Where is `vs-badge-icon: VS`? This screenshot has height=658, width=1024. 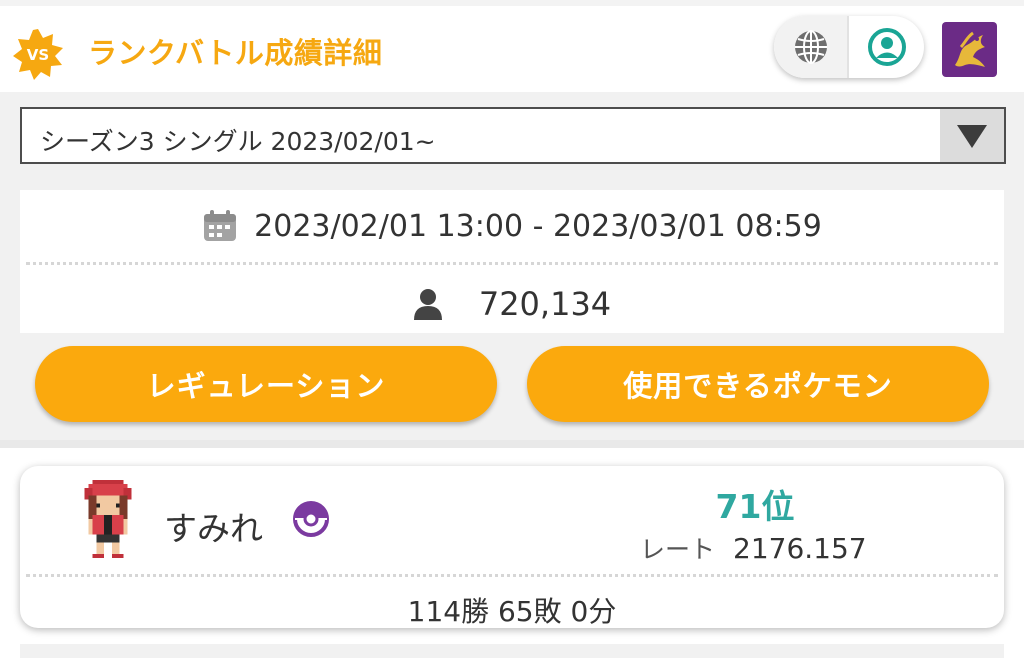
vs-badge-icon: VS is located at coordinates (38, 54).